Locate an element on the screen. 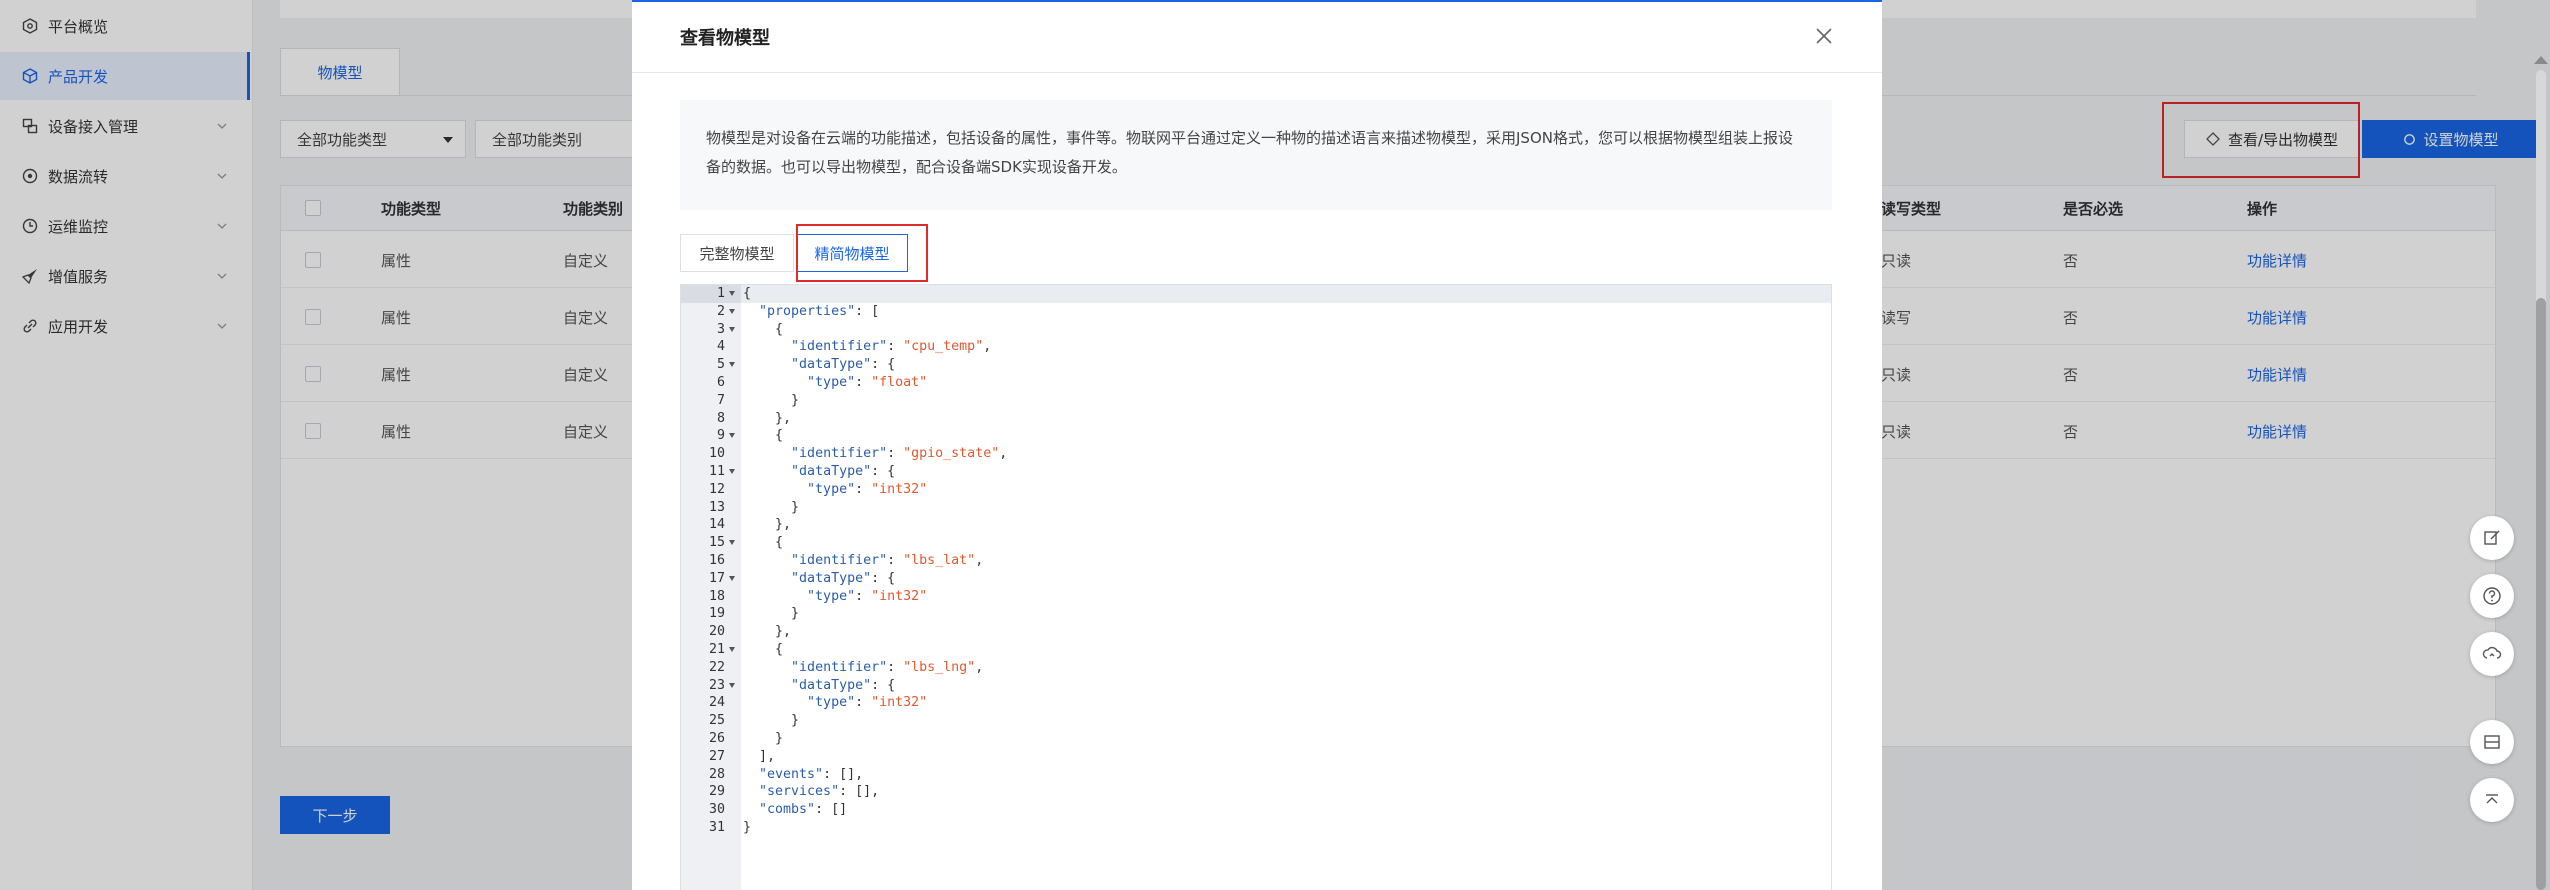 This screenshot has width=2550, height=890. code-line: 31} is located at coordinates (1256, 828).